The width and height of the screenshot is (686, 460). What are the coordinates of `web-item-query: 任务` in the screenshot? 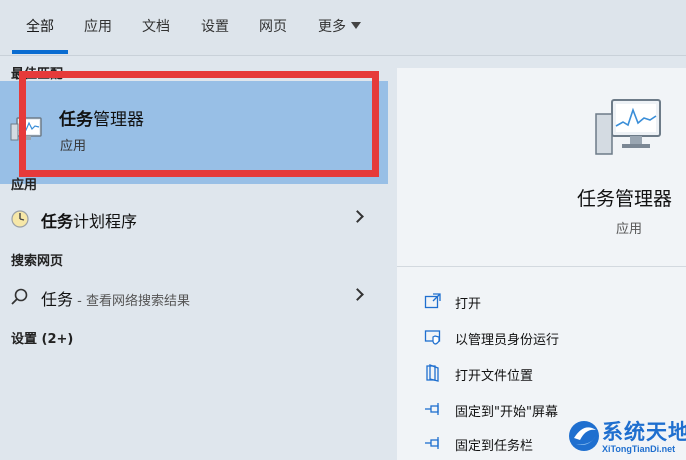 It's located at (57, 299).